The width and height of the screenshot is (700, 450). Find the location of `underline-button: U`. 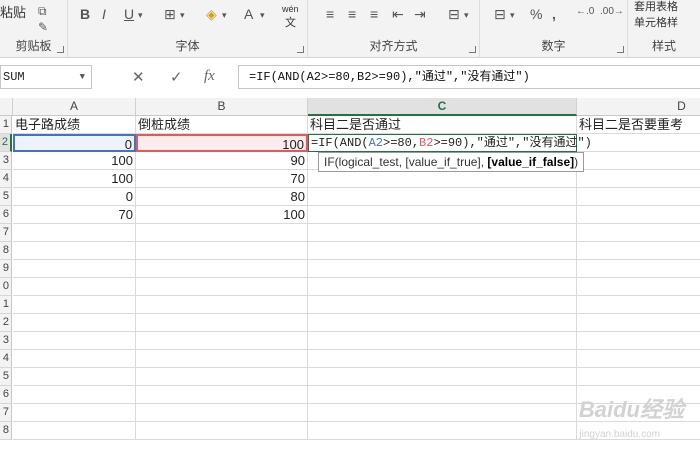

underline-button: U is located at coordinates (129, 14).